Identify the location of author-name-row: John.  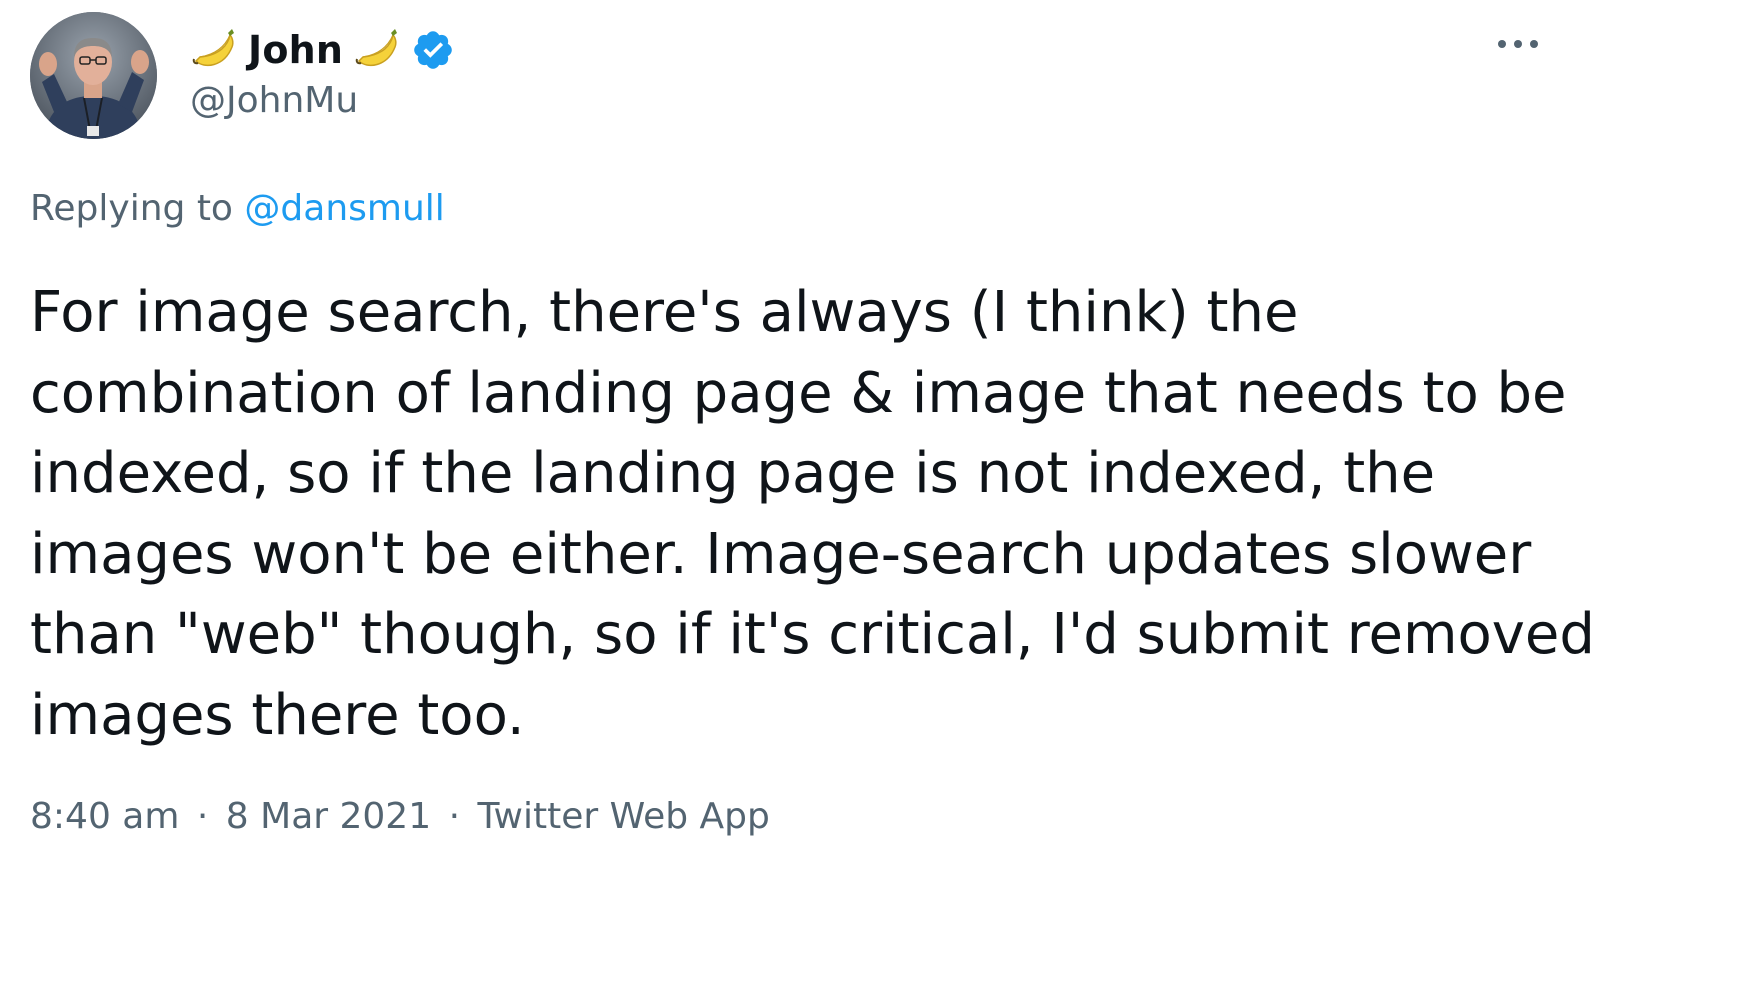
(322, 50).